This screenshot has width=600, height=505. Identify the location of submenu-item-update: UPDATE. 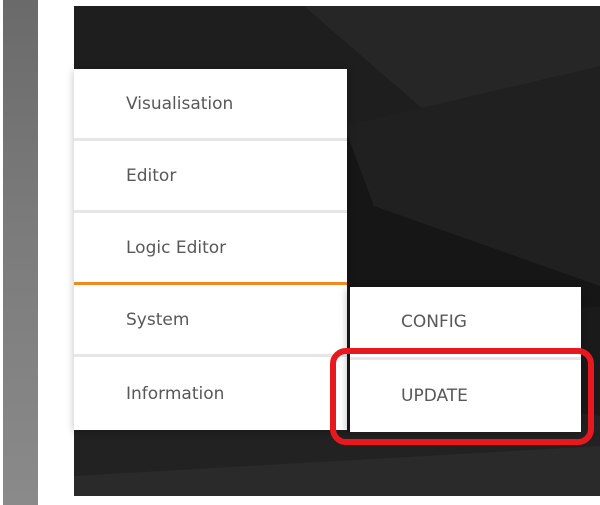
(464, 396).